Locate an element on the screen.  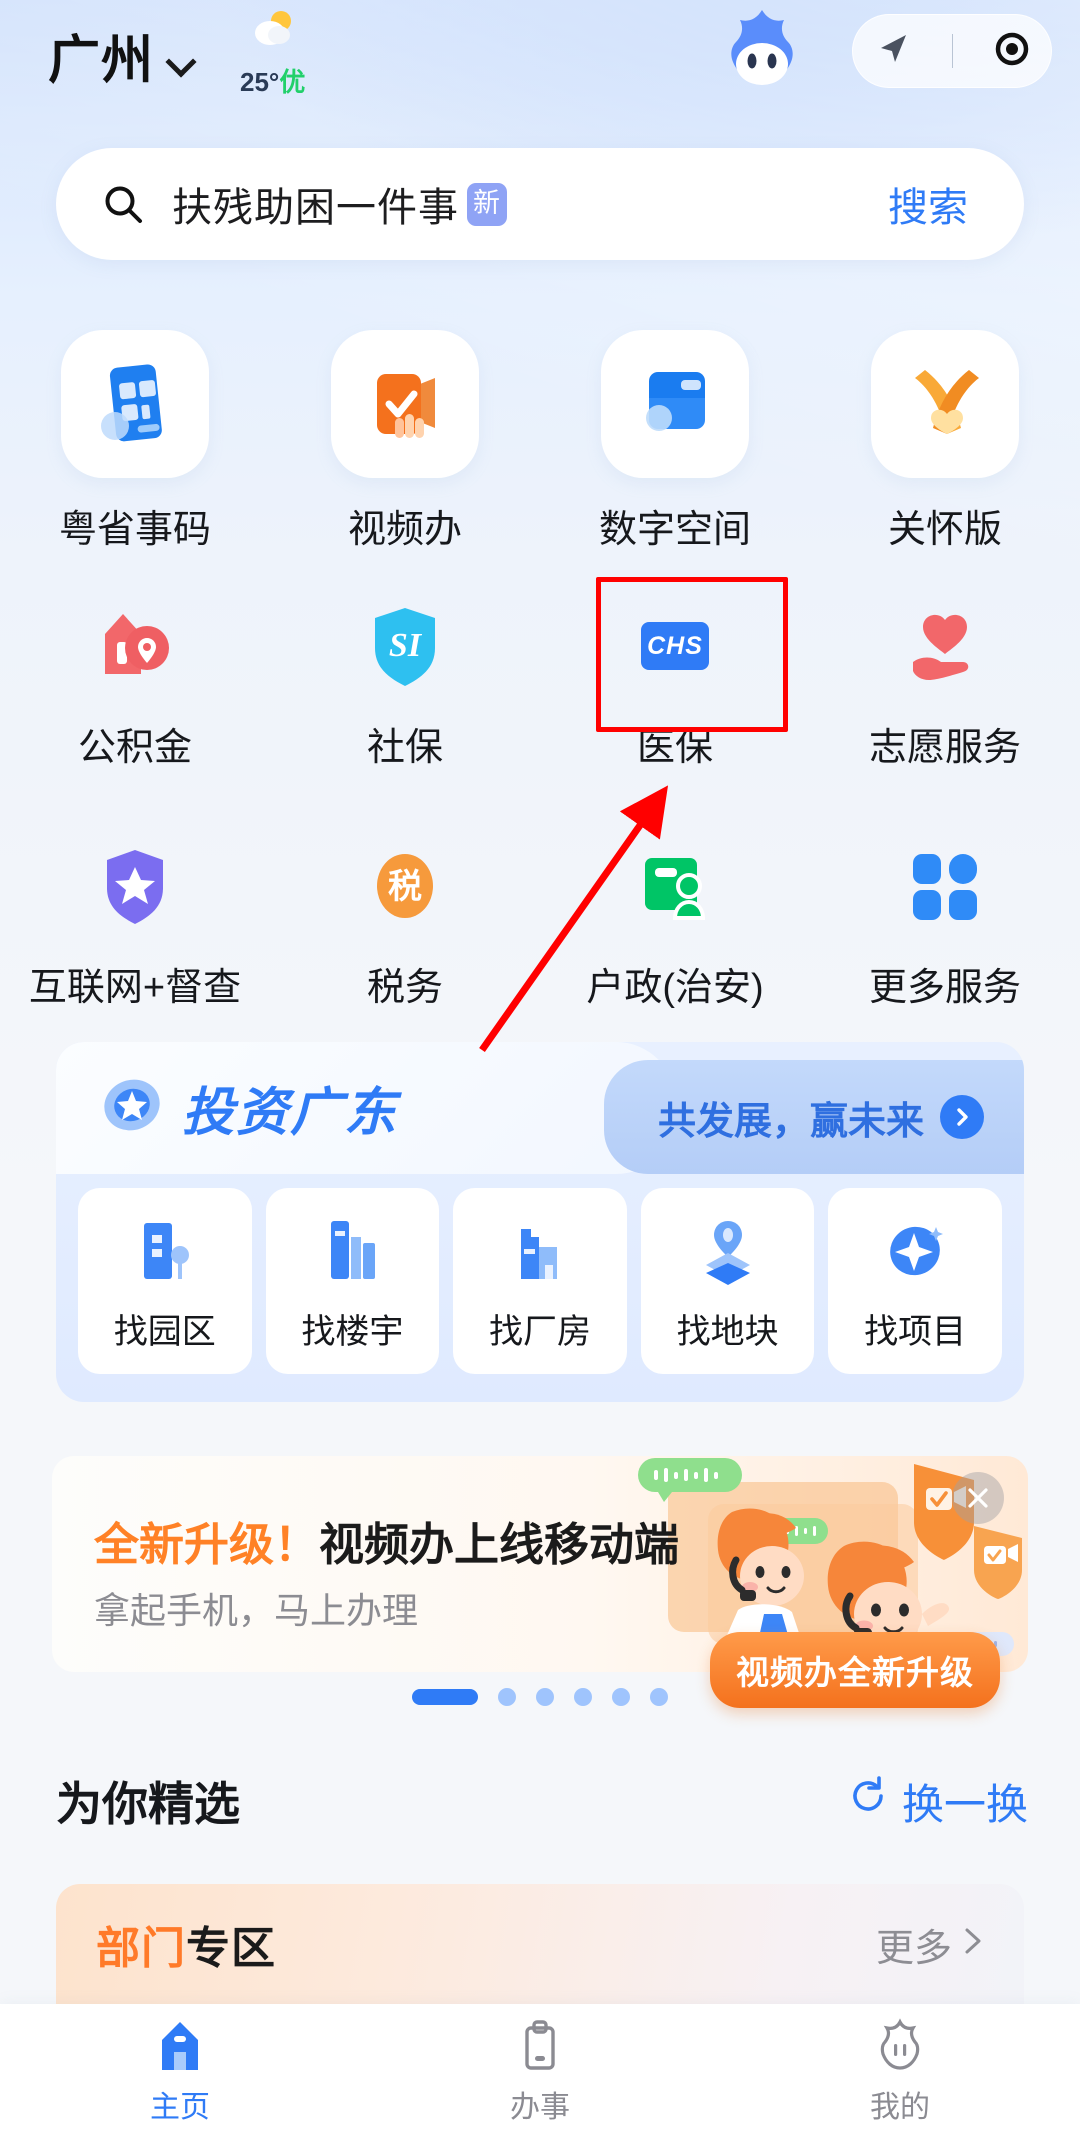
quick-item-digital-space: 数字空间 is located at coordinates (675, 441).